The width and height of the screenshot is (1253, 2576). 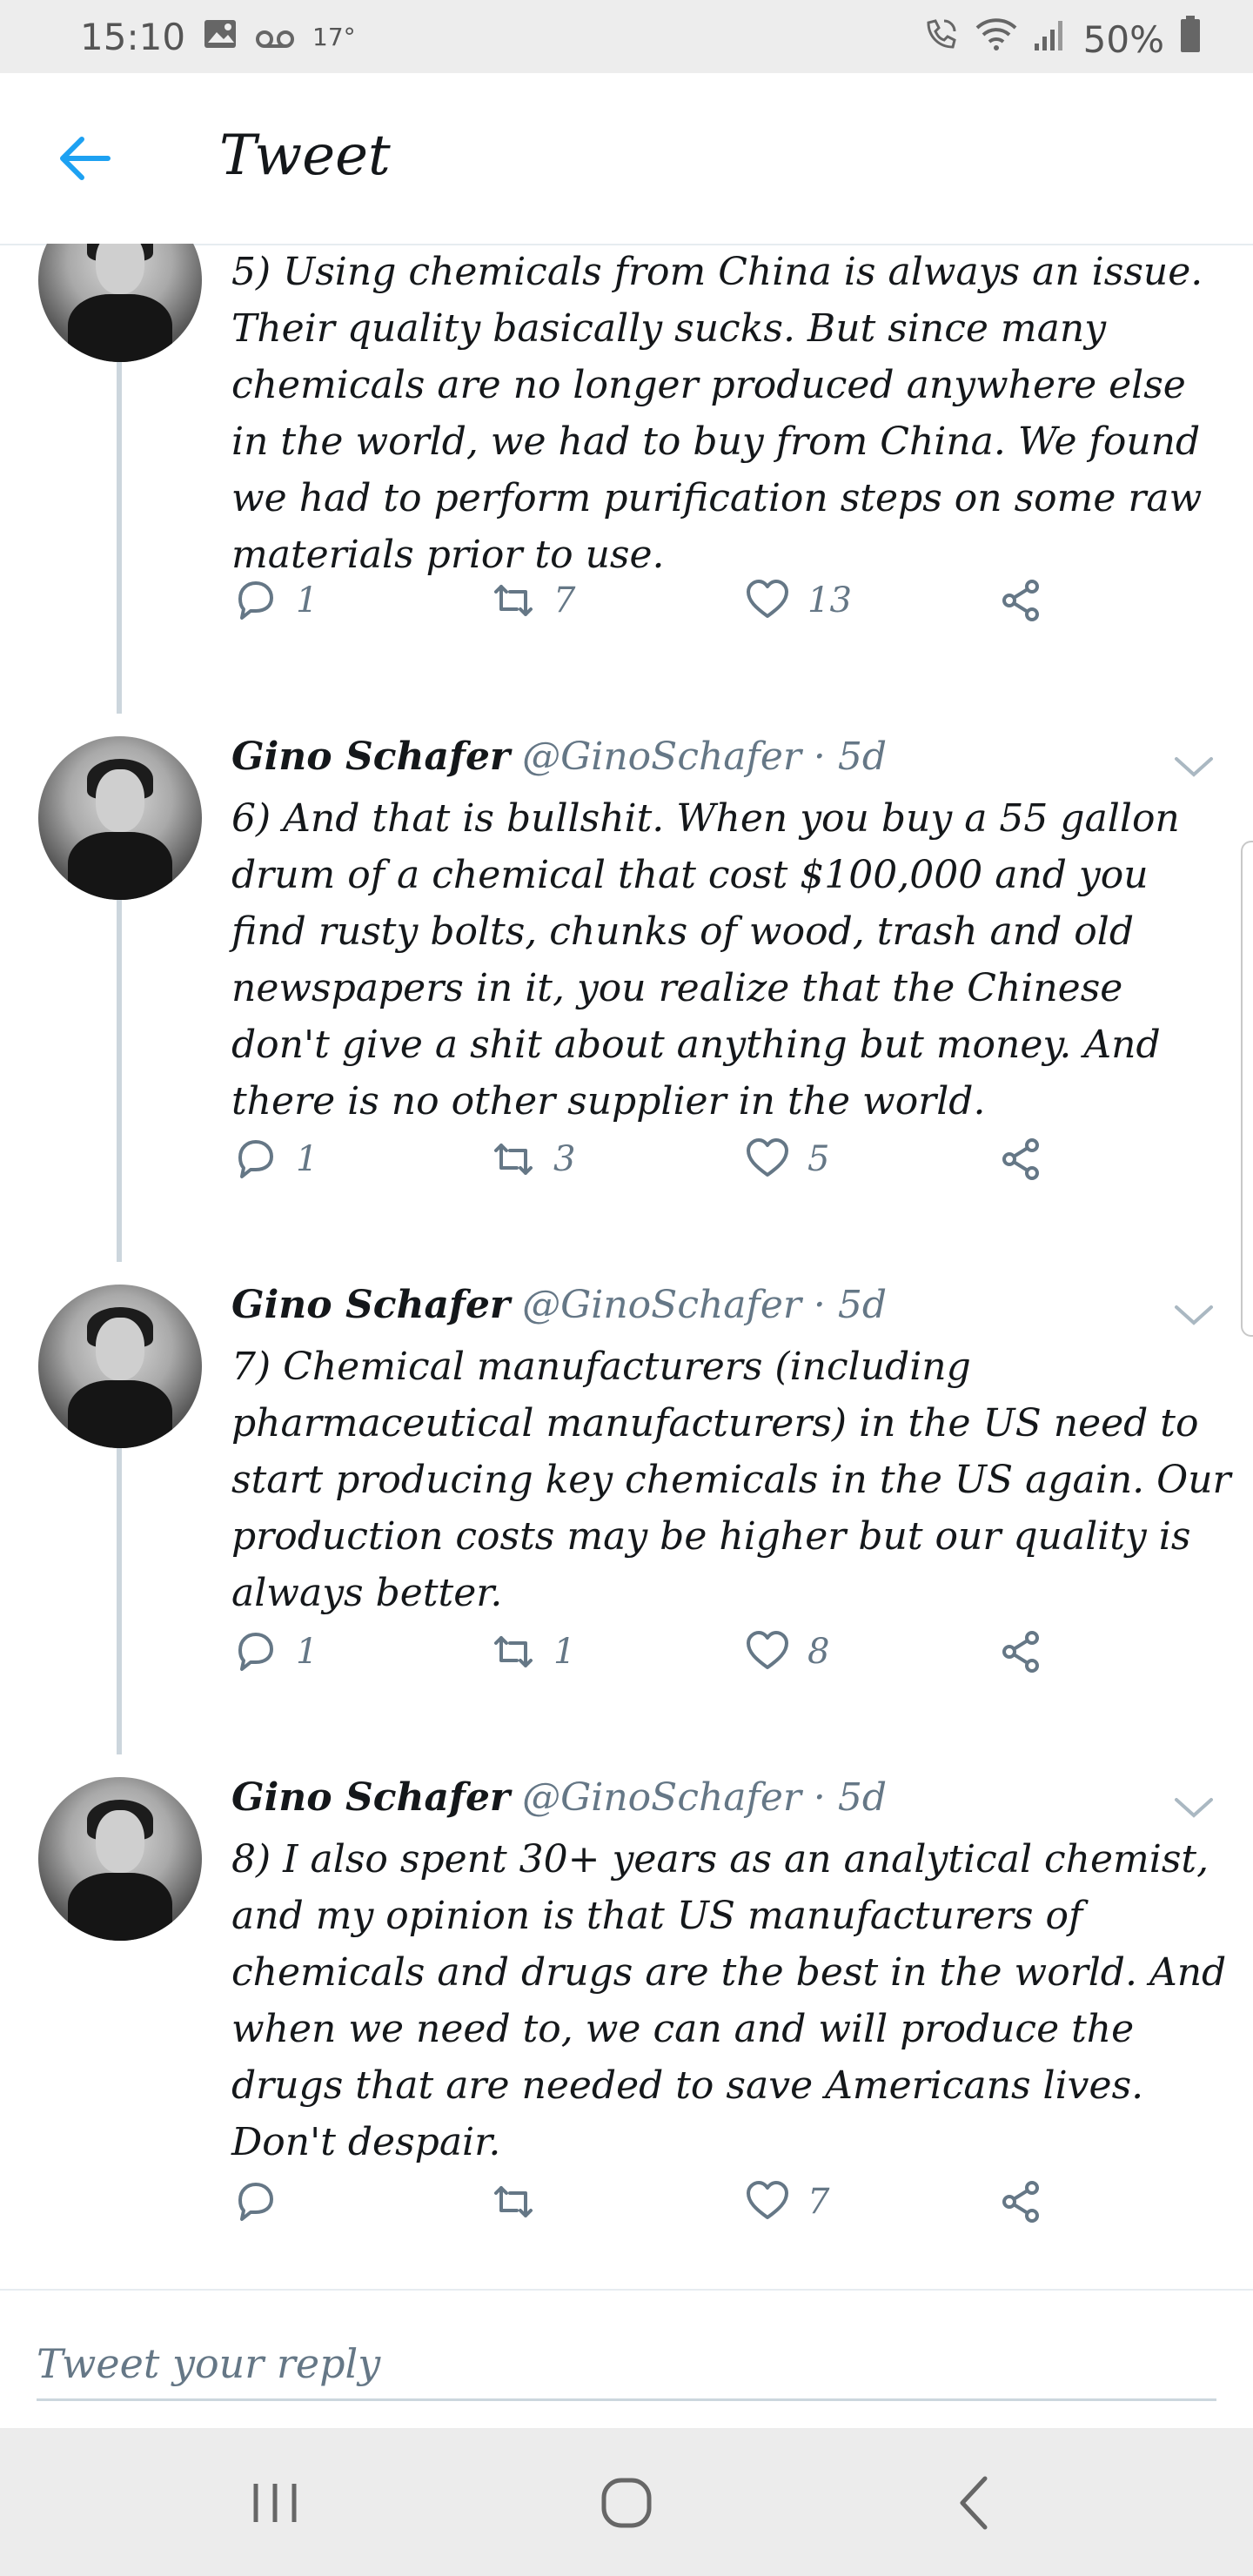 I want to click on reply-button, so click(x=263, y=2201).